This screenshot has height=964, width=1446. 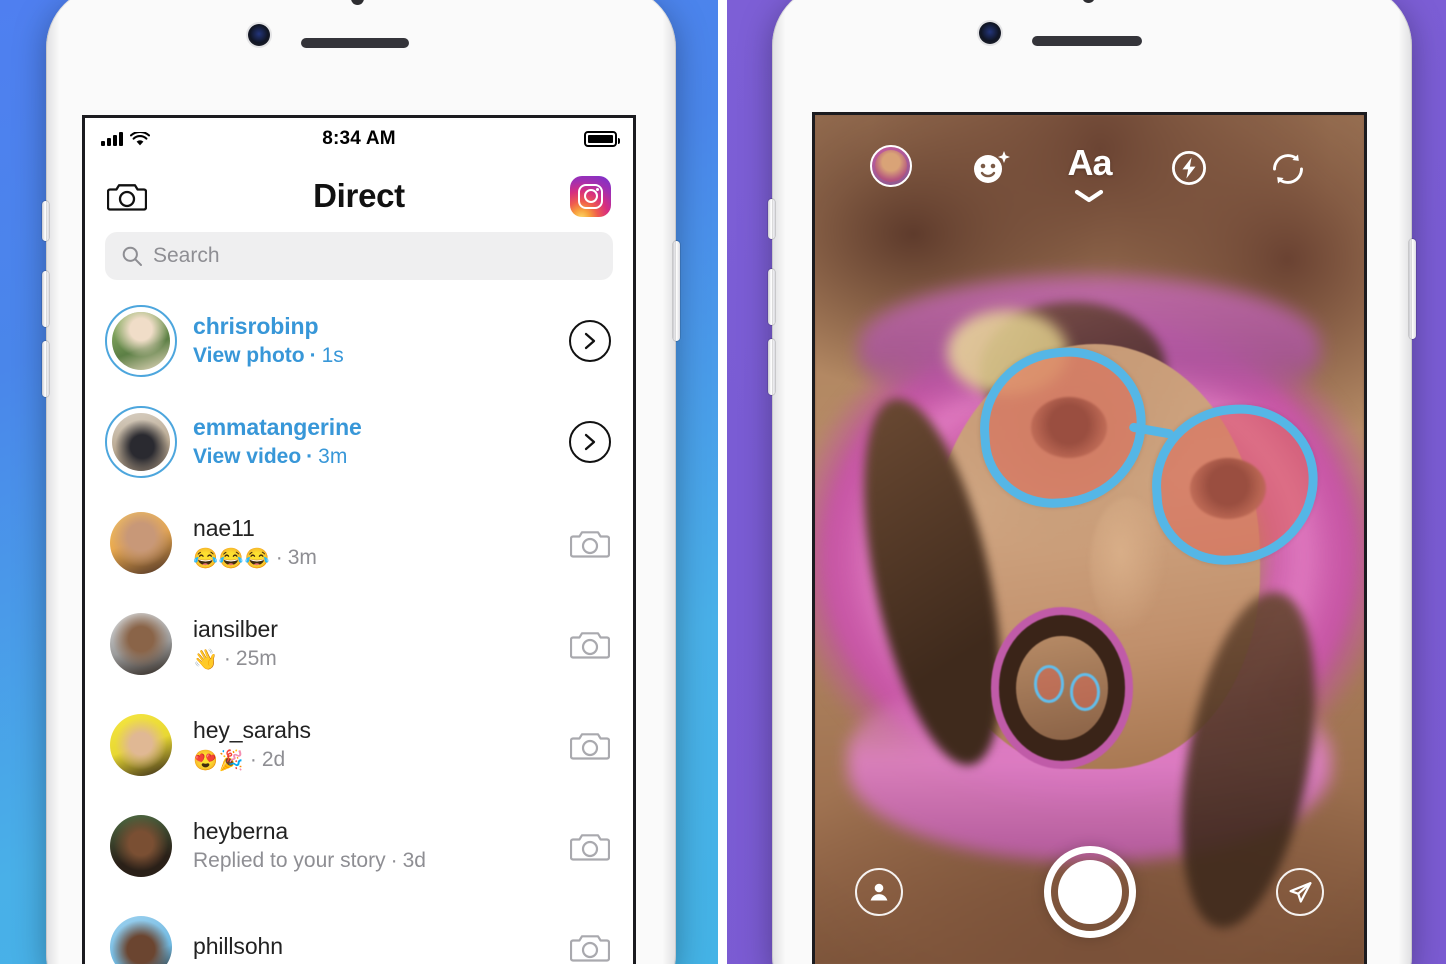 What do you see at coordinates (359, 340) in the screenshot?
I see `thread-row: chrisrobinp View photo · 1s` at bounding box center [359, 340].